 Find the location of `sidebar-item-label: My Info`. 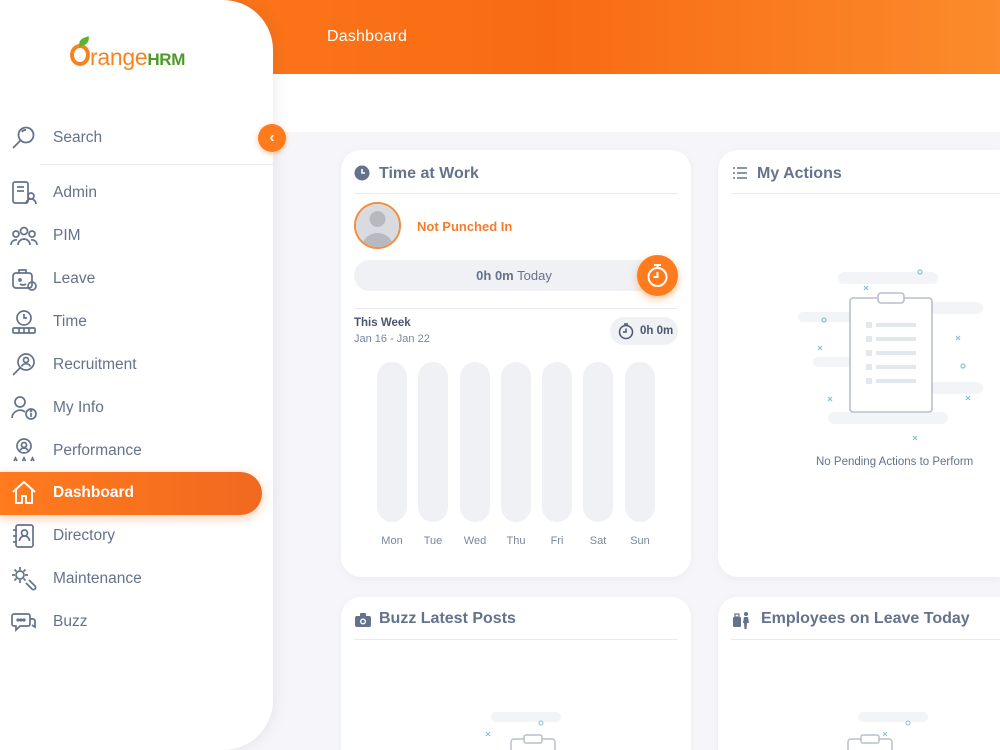

sidebar-item-label: My Info is located at coordinates (78, 407).